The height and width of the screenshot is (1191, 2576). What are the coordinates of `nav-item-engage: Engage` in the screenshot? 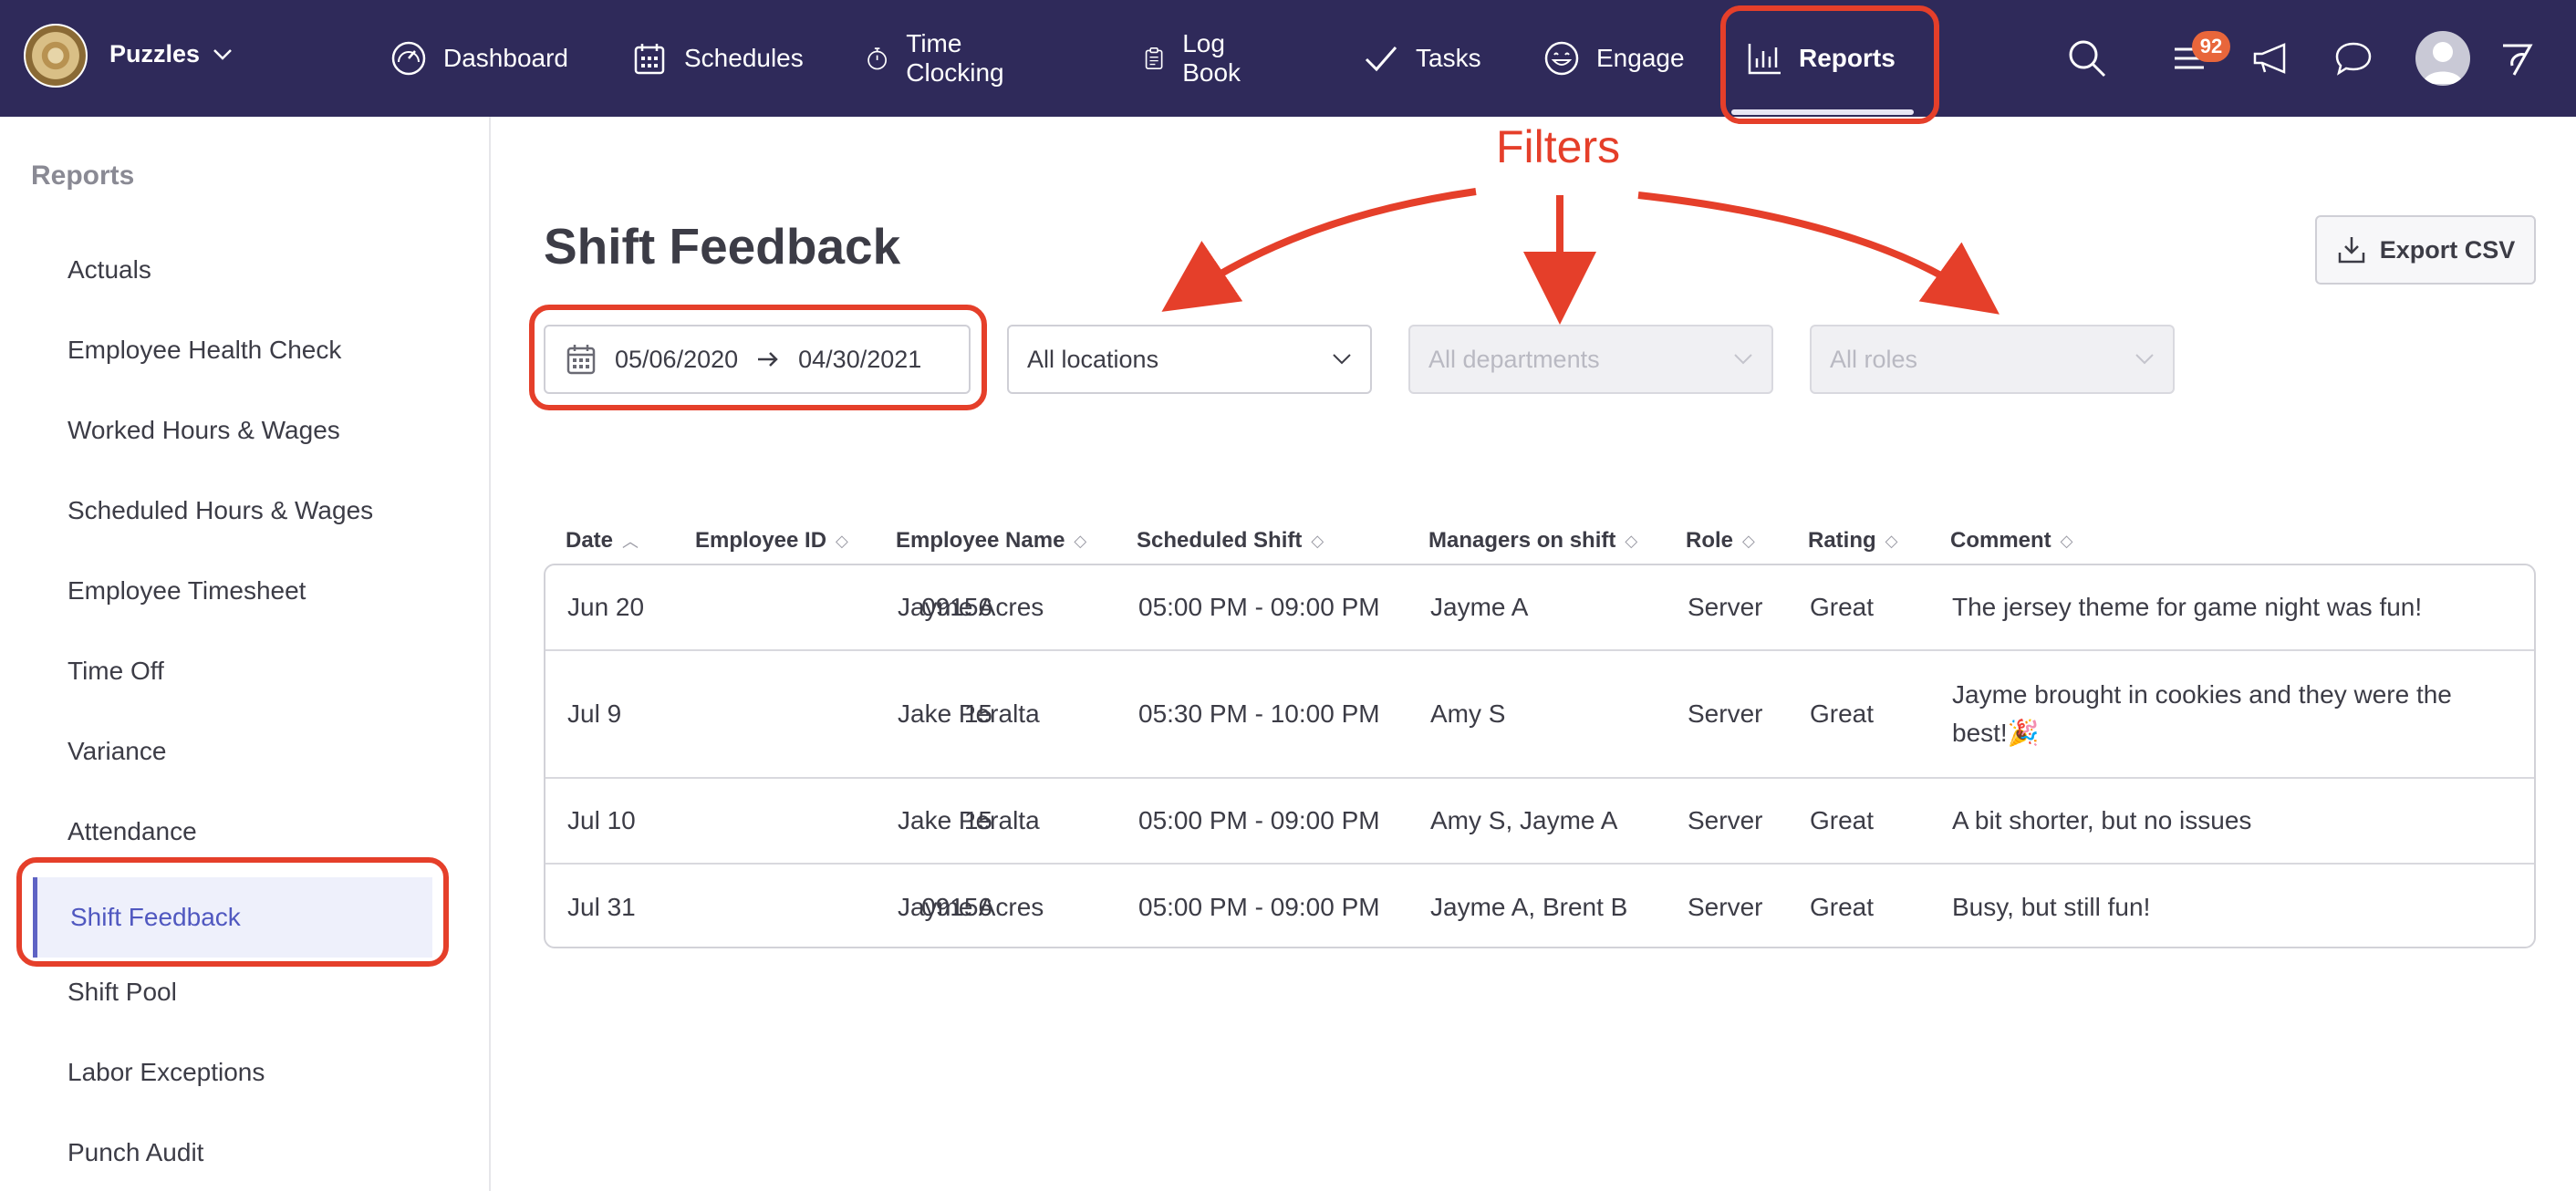 It's located at (1614, 58).